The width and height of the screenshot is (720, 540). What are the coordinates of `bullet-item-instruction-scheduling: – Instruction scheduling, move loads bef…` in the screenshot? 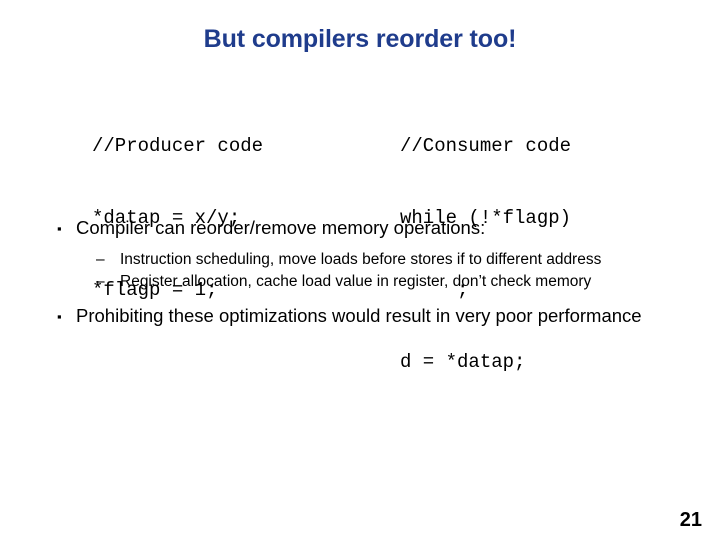 It's located at (360, 260).